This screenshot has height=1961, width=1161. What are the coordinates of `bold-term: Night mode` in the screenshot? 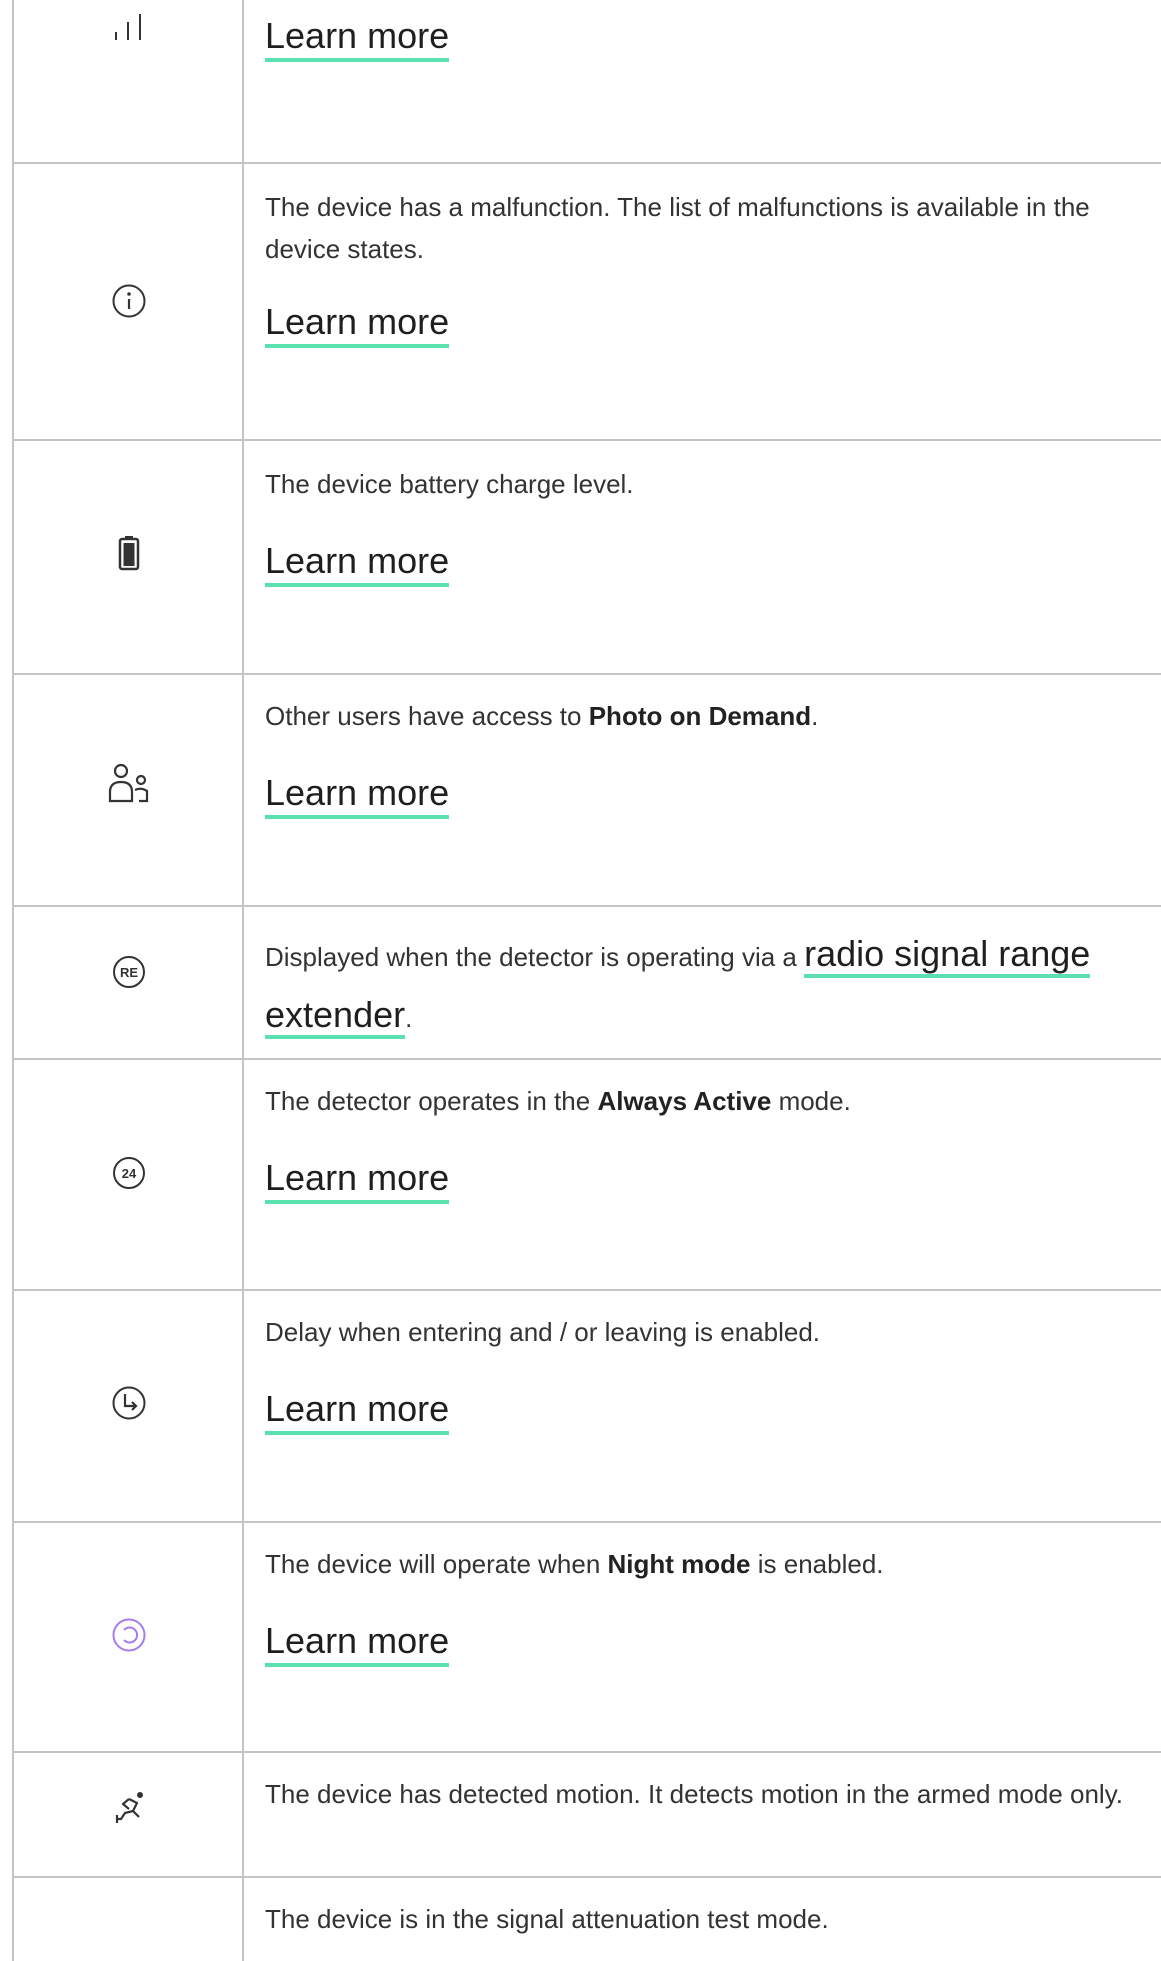 It's located at (679, 1564).